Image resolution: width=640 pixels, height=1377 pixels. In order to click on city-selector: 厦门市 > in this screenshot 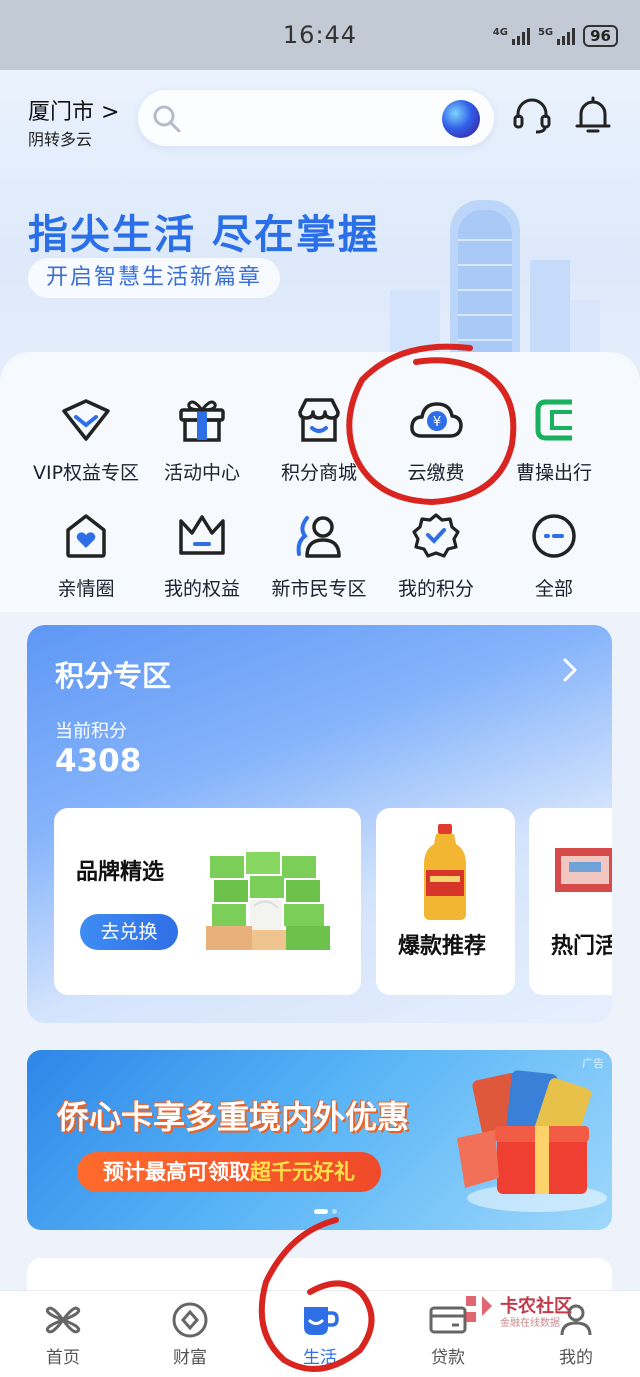, I will do `click(73, 110)`.